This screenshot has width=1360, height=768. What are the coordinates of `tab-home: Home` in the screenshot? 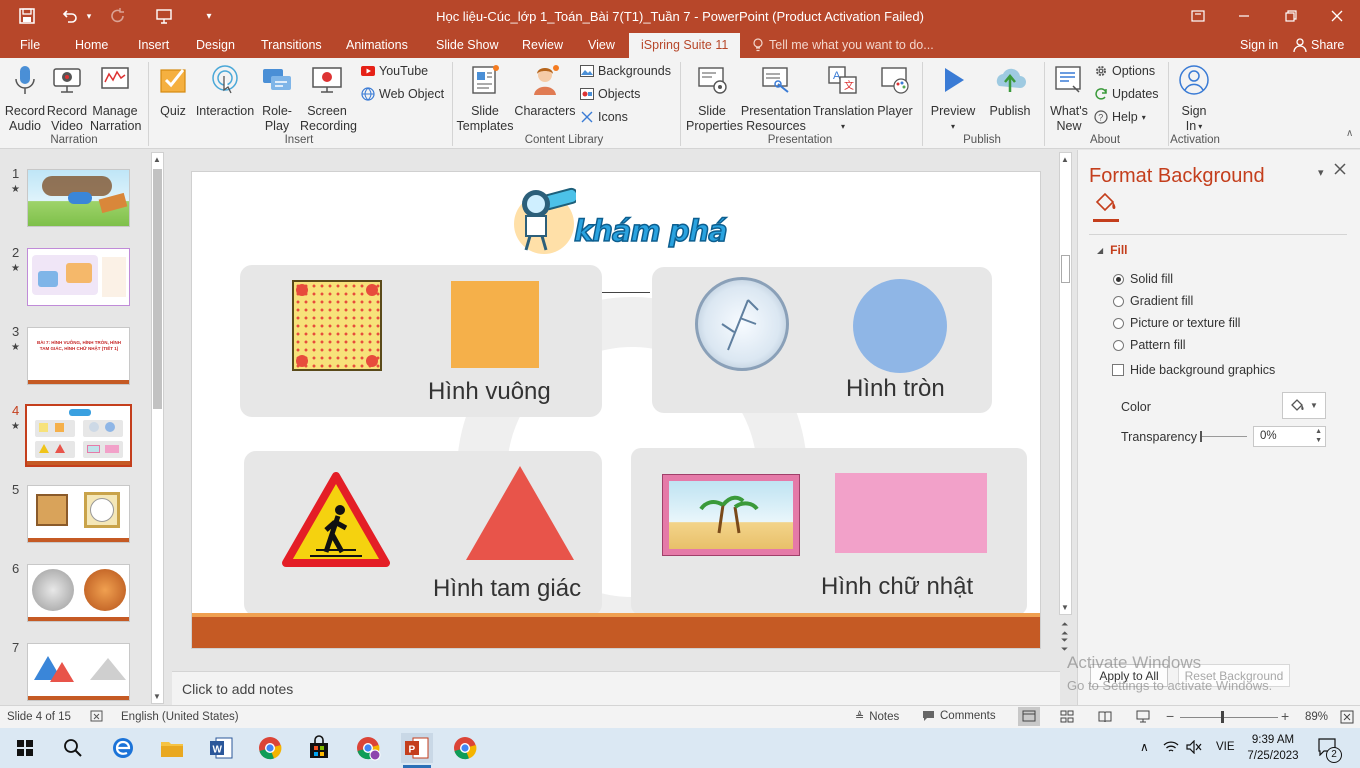 It's located at (91, 45).